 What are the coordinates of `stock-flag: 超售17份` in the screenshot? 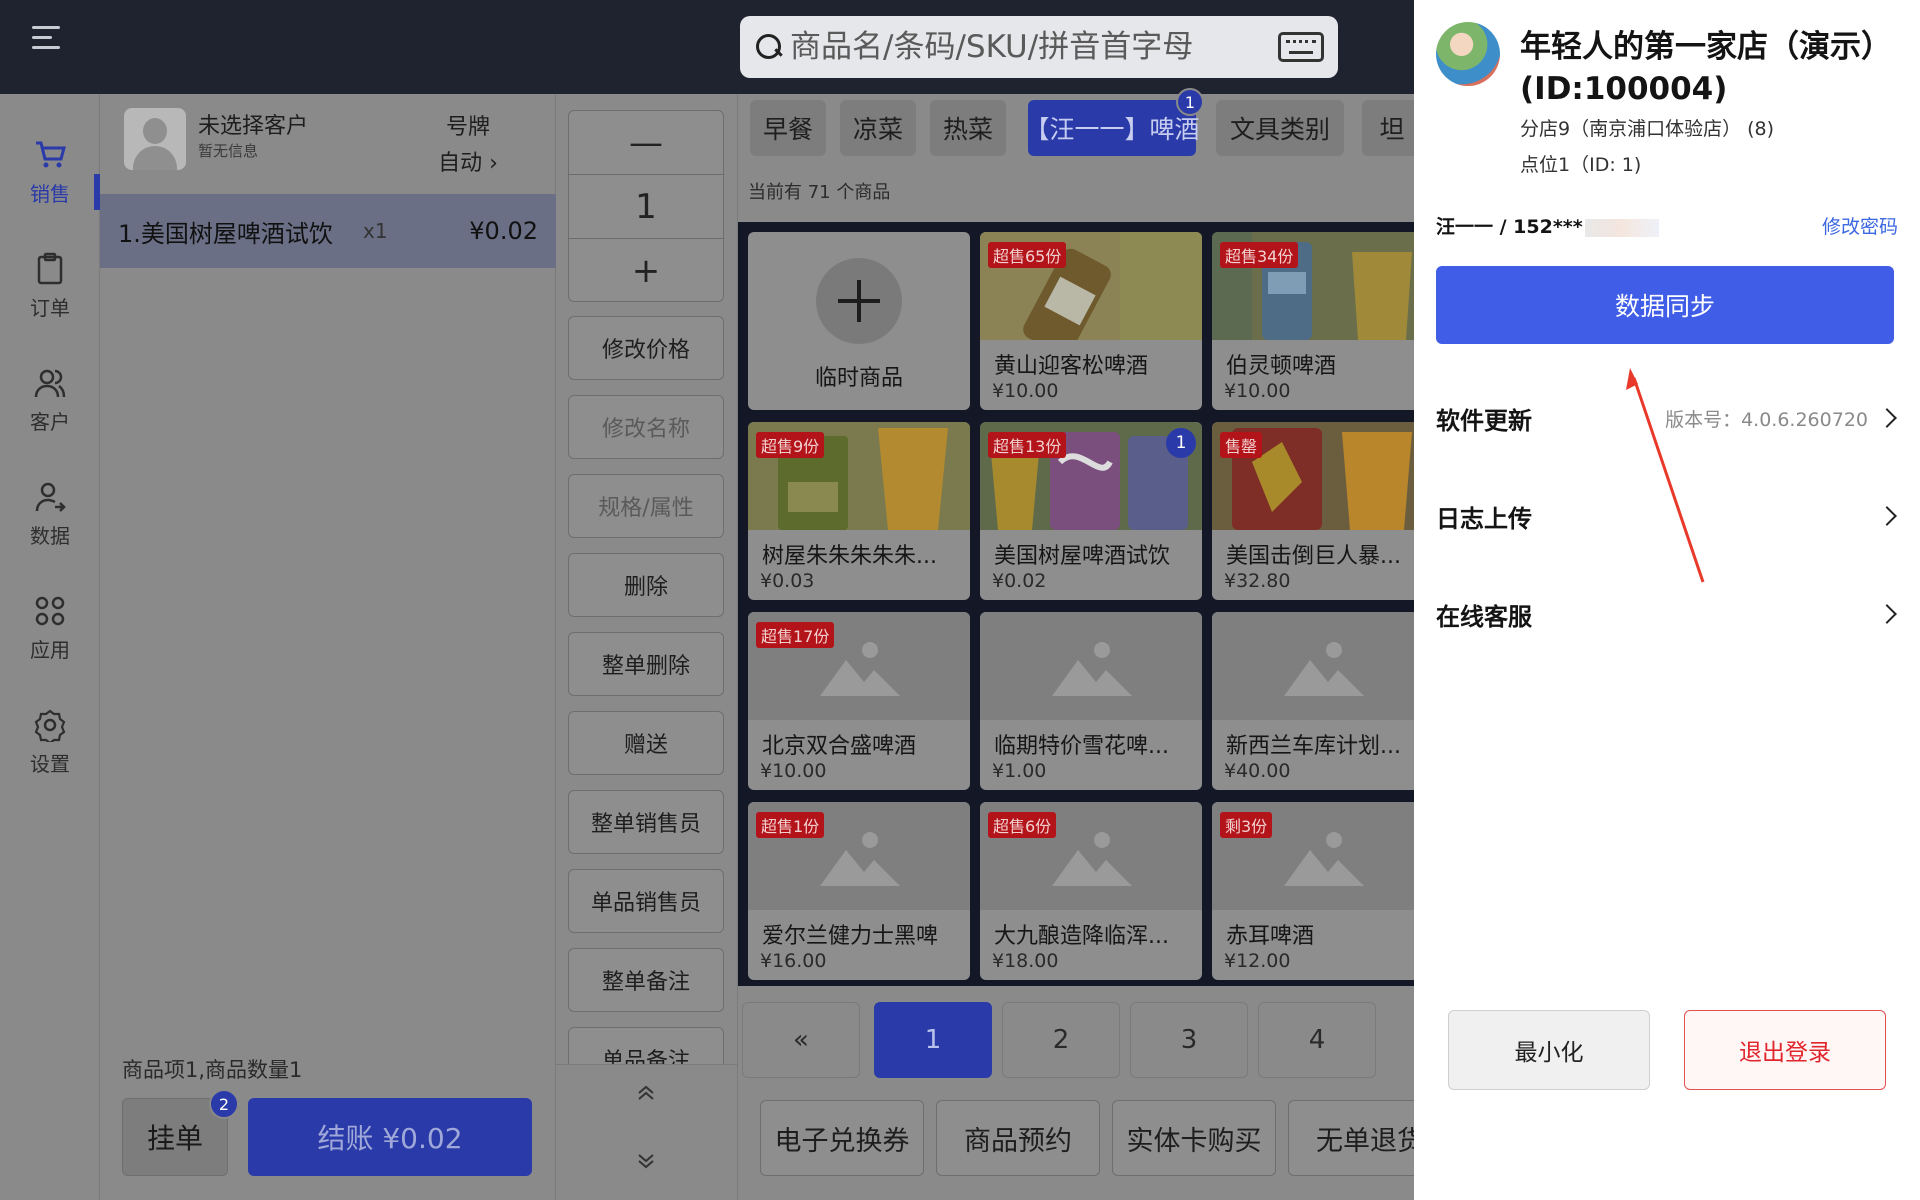 It's located at (795, 635).